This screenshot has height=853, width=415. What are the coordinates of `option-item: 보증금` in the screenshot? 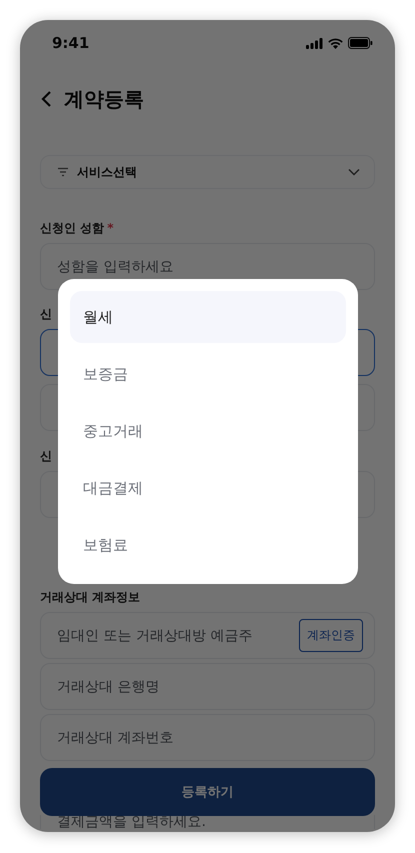 It's located at (208, 374).